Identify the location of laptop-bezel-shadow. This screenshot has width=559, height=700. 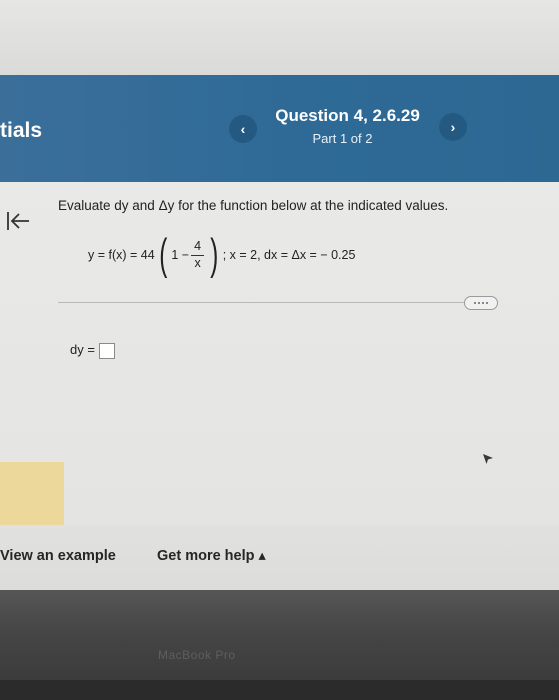
(279, 690).